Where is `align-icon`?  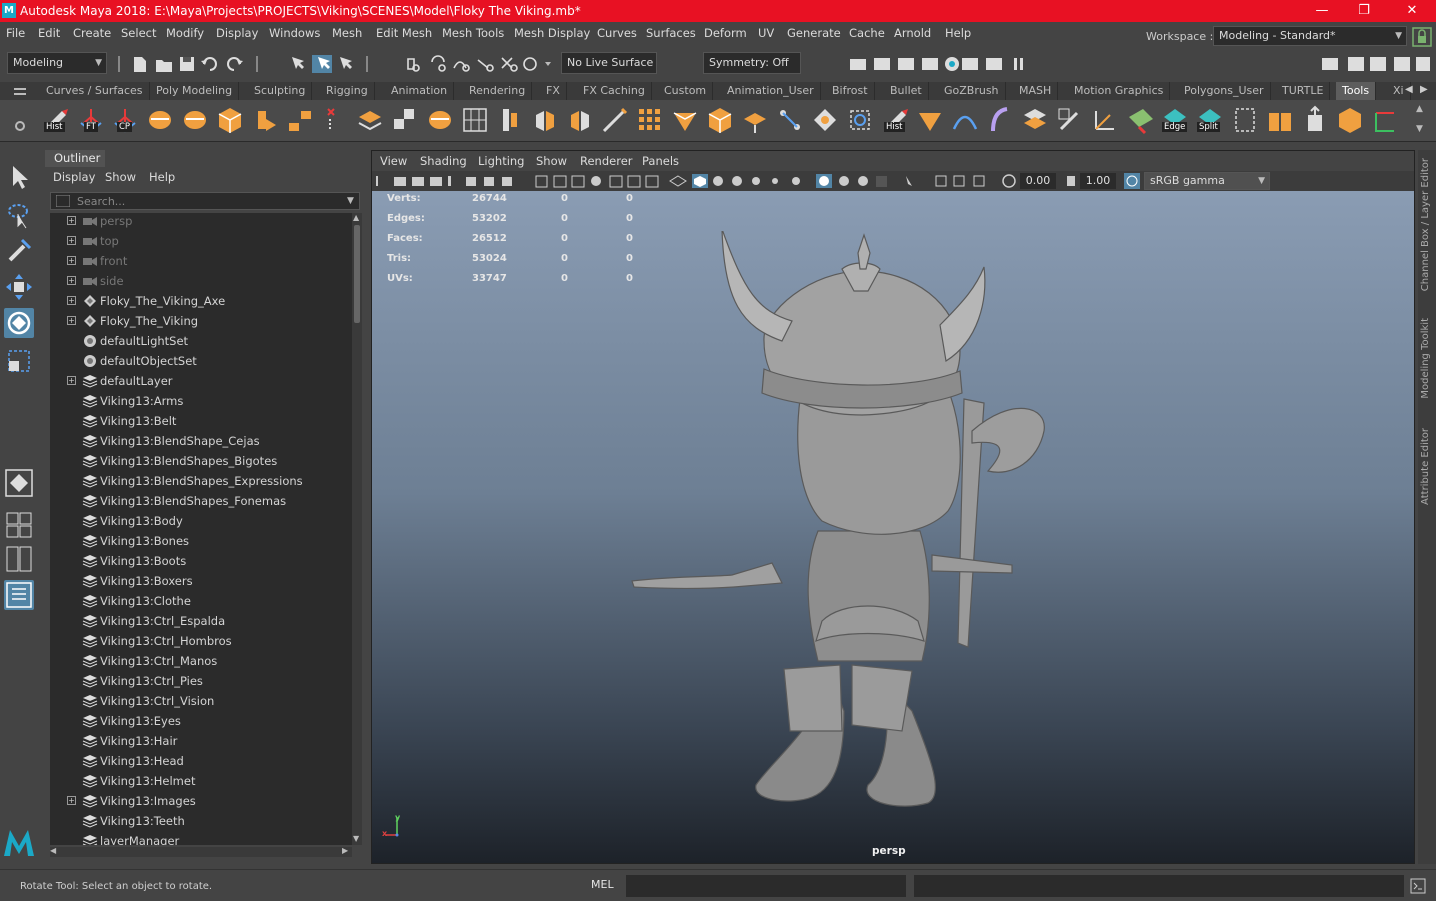
align-icon is located at coordinates (510, 120).